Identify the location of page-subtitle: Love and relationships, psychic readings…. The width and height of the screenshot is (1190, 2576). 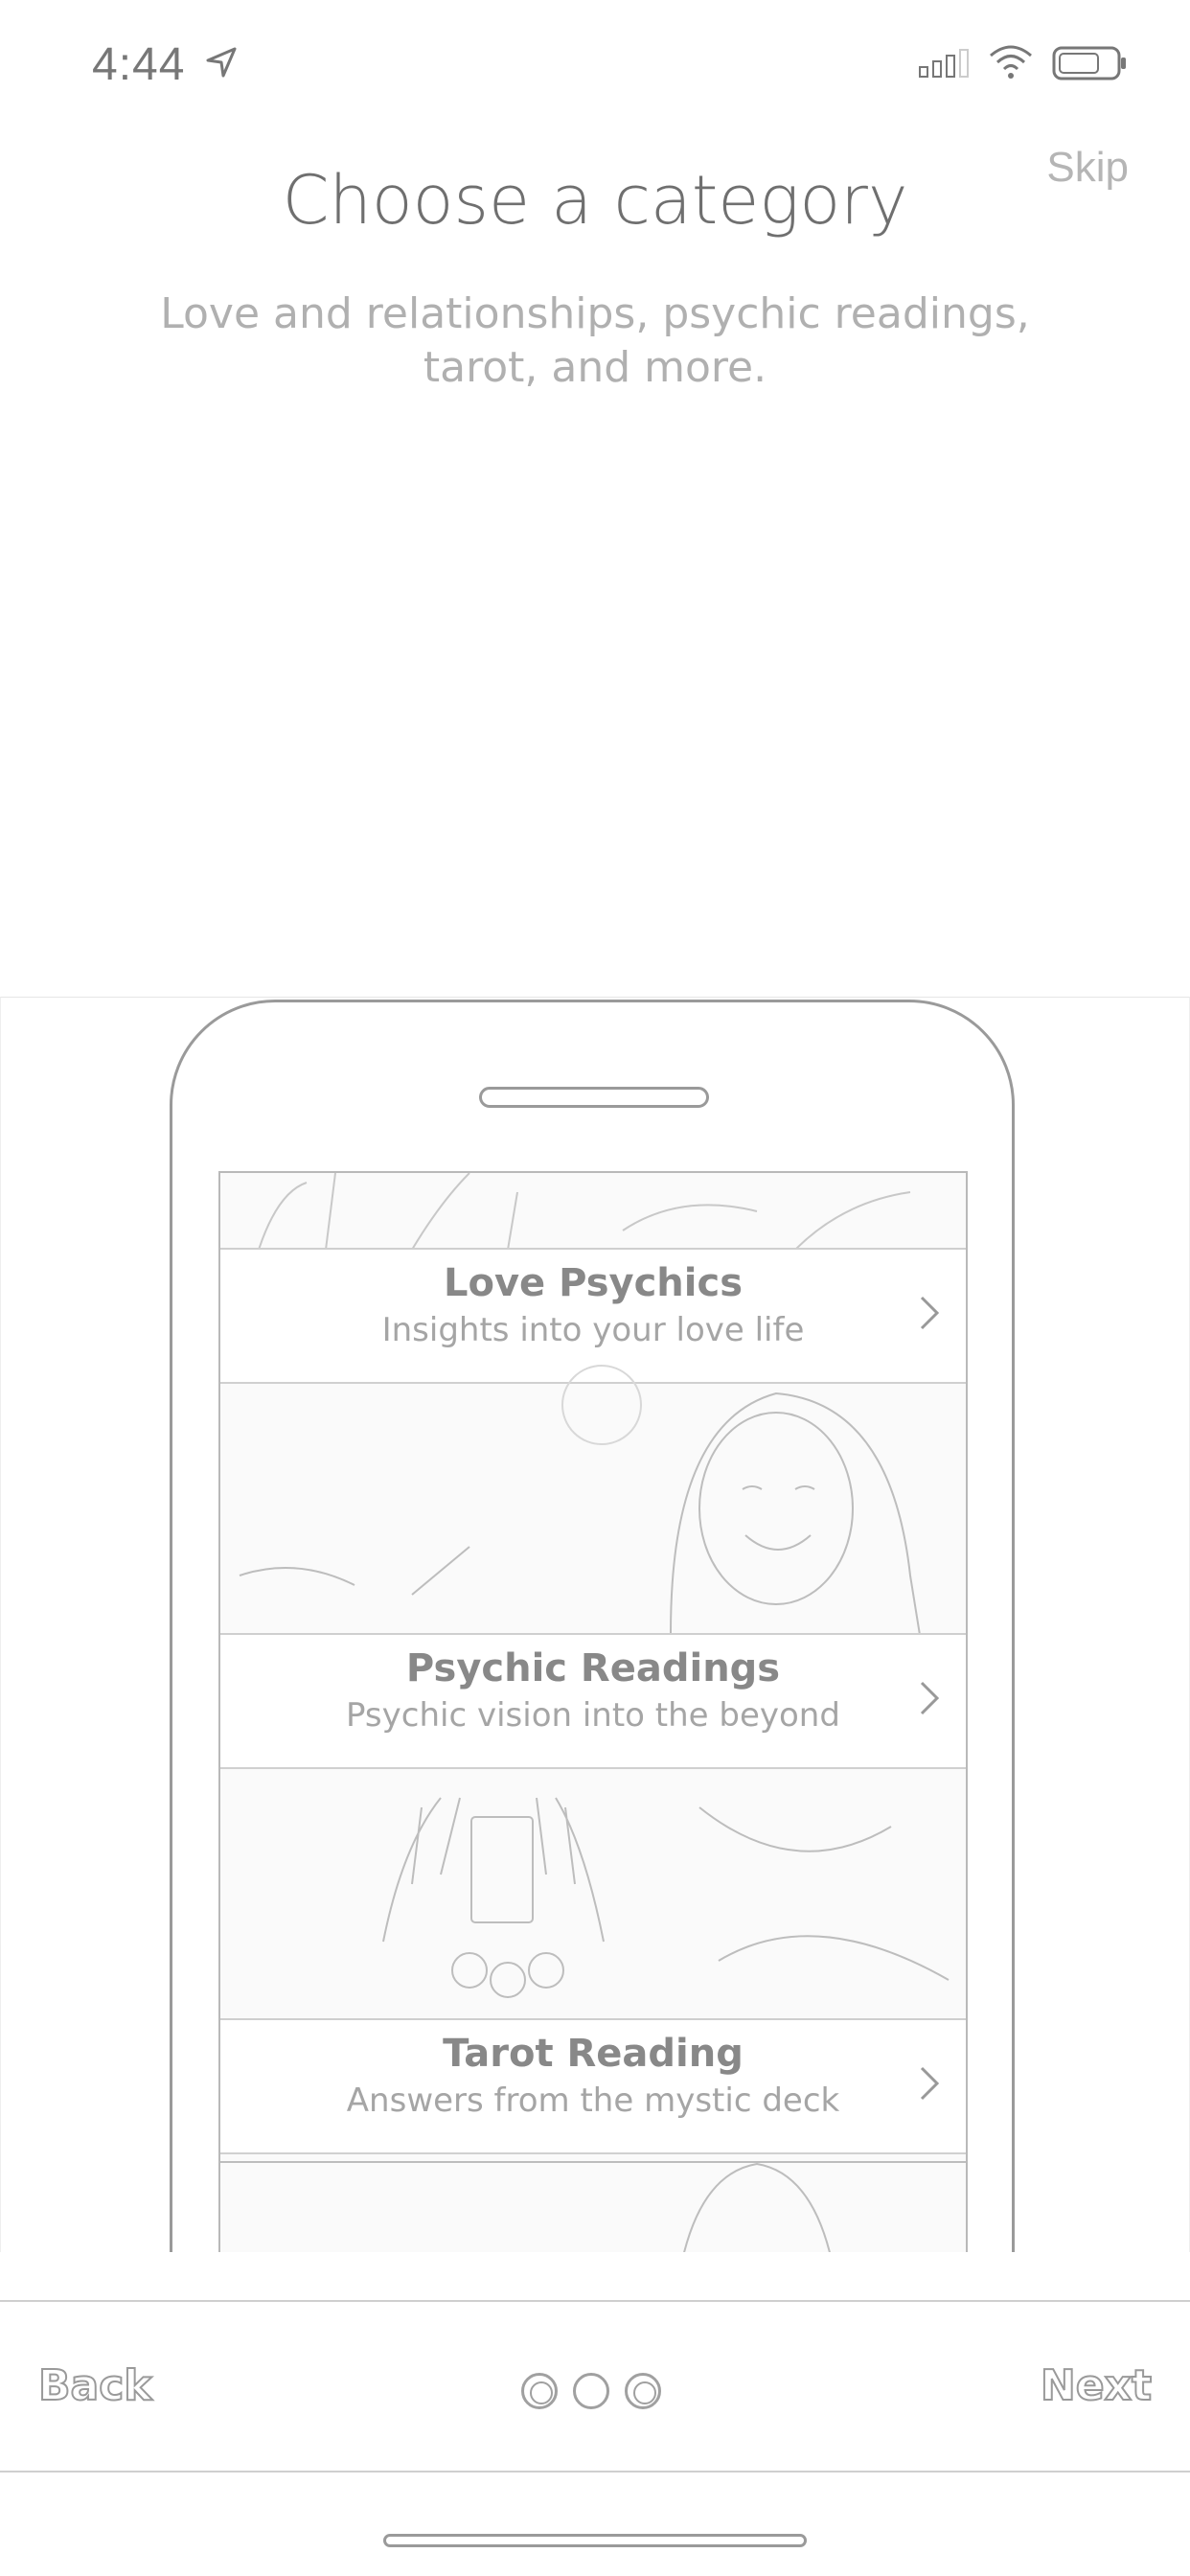
(595, 340).